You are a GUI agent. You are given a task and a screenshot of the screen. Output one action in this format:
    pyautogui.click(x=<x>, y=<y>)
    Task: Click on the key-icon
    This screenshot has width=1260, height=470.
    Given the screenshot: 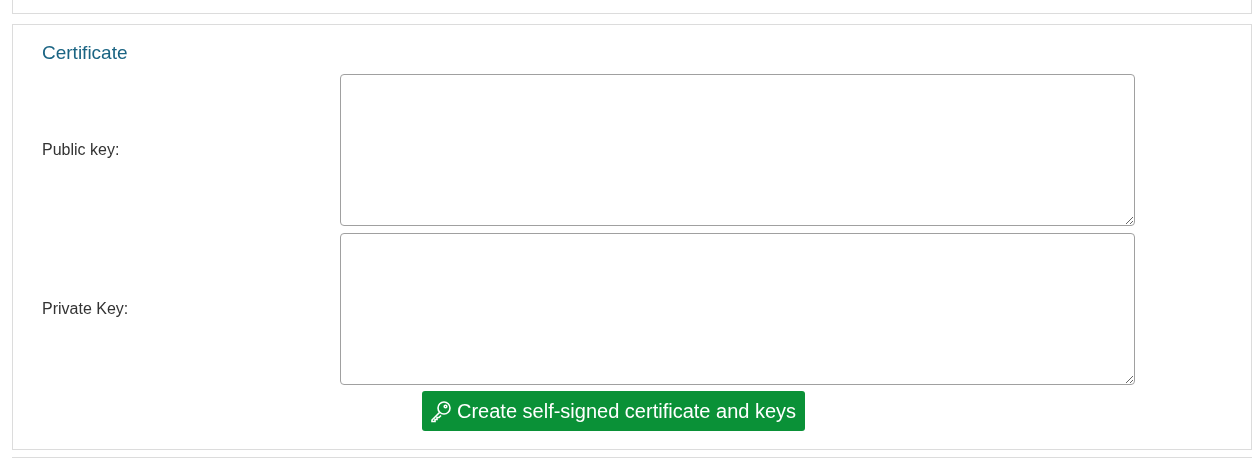 What is the action you would take?
    pyautogui.click(x=441, y=411)
    